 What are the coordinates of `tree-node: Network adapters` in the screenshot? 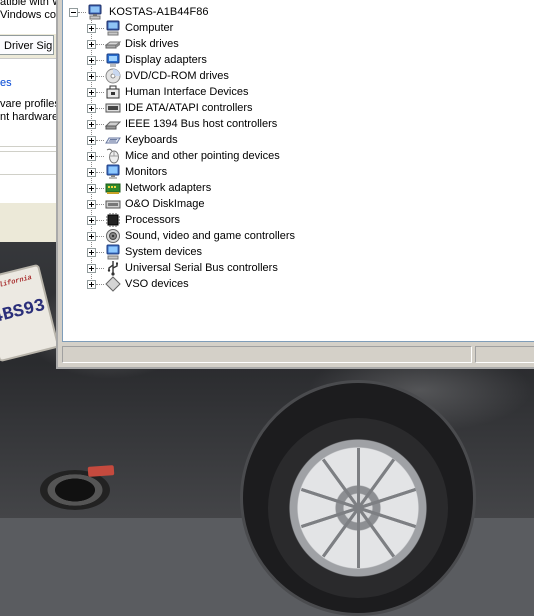 It's located at (149, 188).